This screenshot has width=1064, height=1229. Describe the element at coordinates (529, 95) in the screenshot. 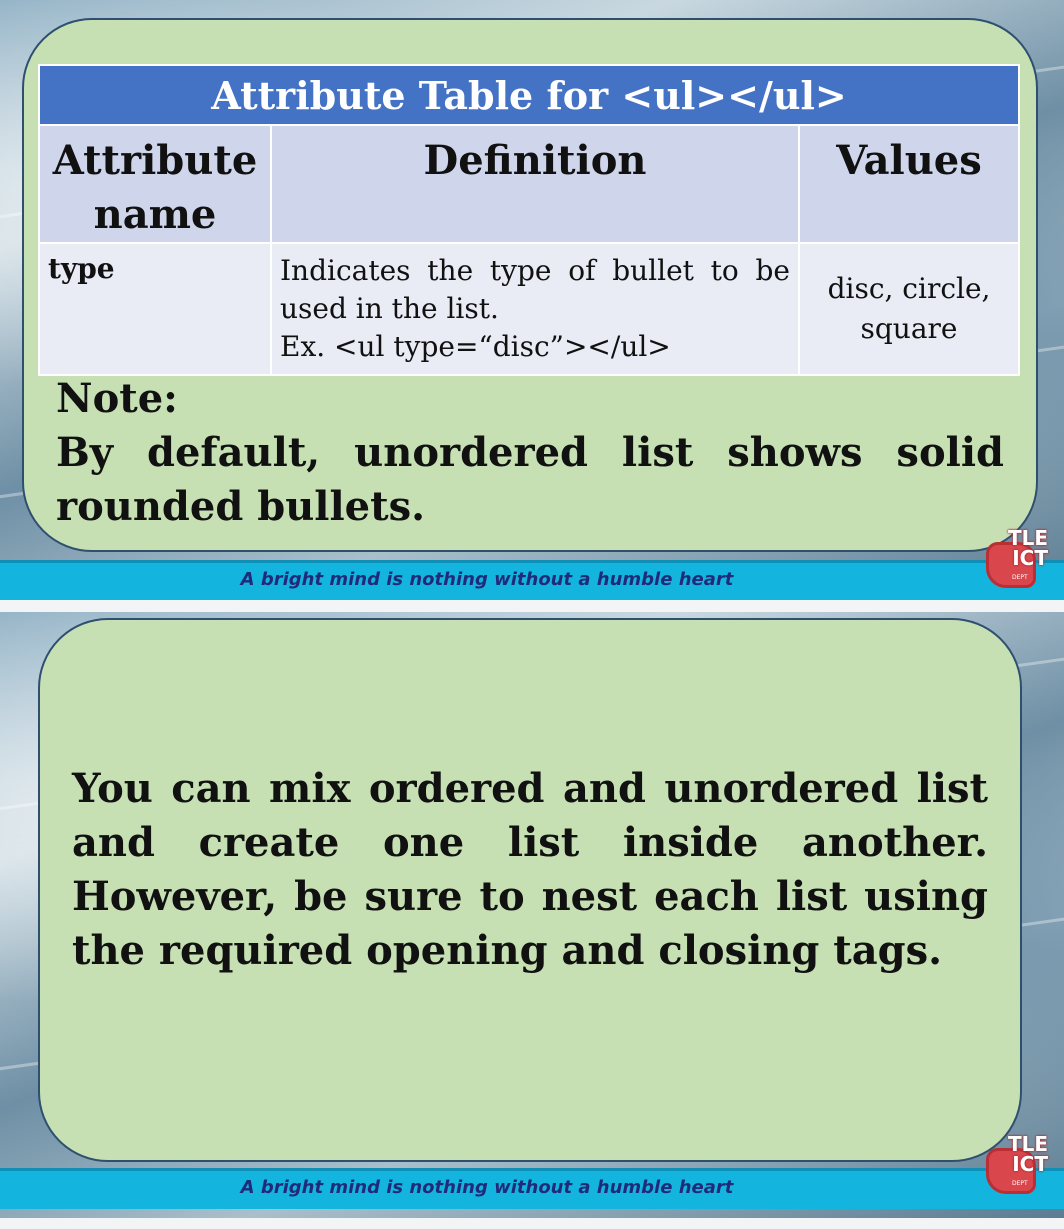

I see `table-title: Attribute Table for <ul></ul>` at that location.